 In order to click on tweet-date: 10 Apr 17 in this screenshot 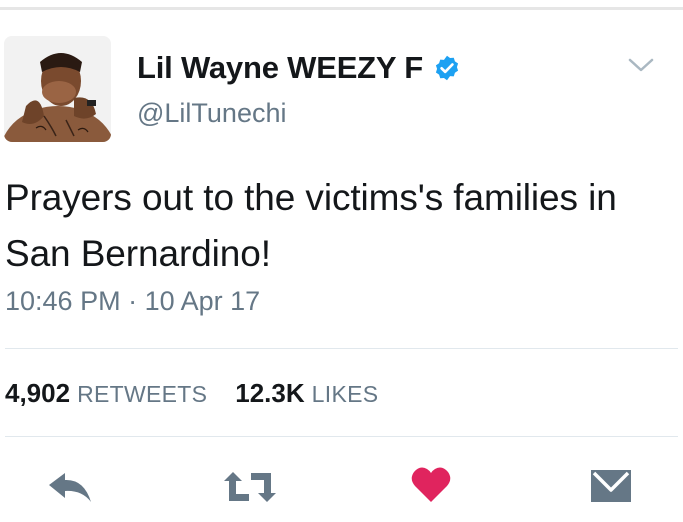, I will do `click(202, 301)`.